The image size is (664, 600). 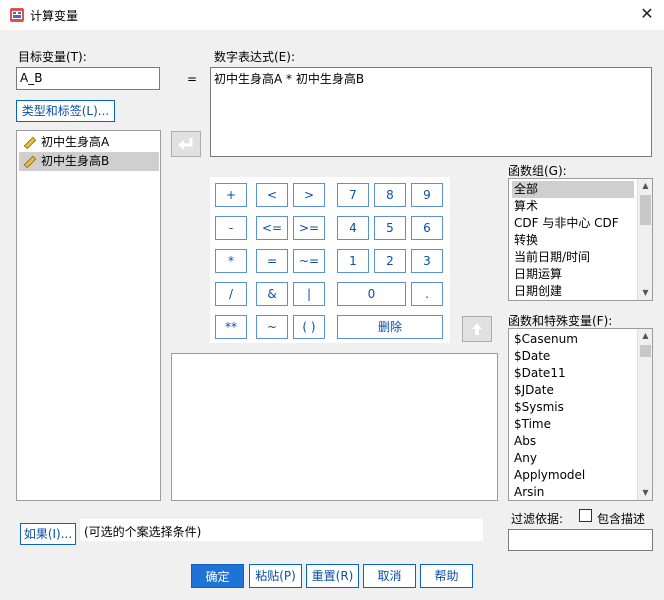 What do you see at coordinates (192, 79) in the screenshot?
I see `equals-sign: =` at bounding box center [192, 79].